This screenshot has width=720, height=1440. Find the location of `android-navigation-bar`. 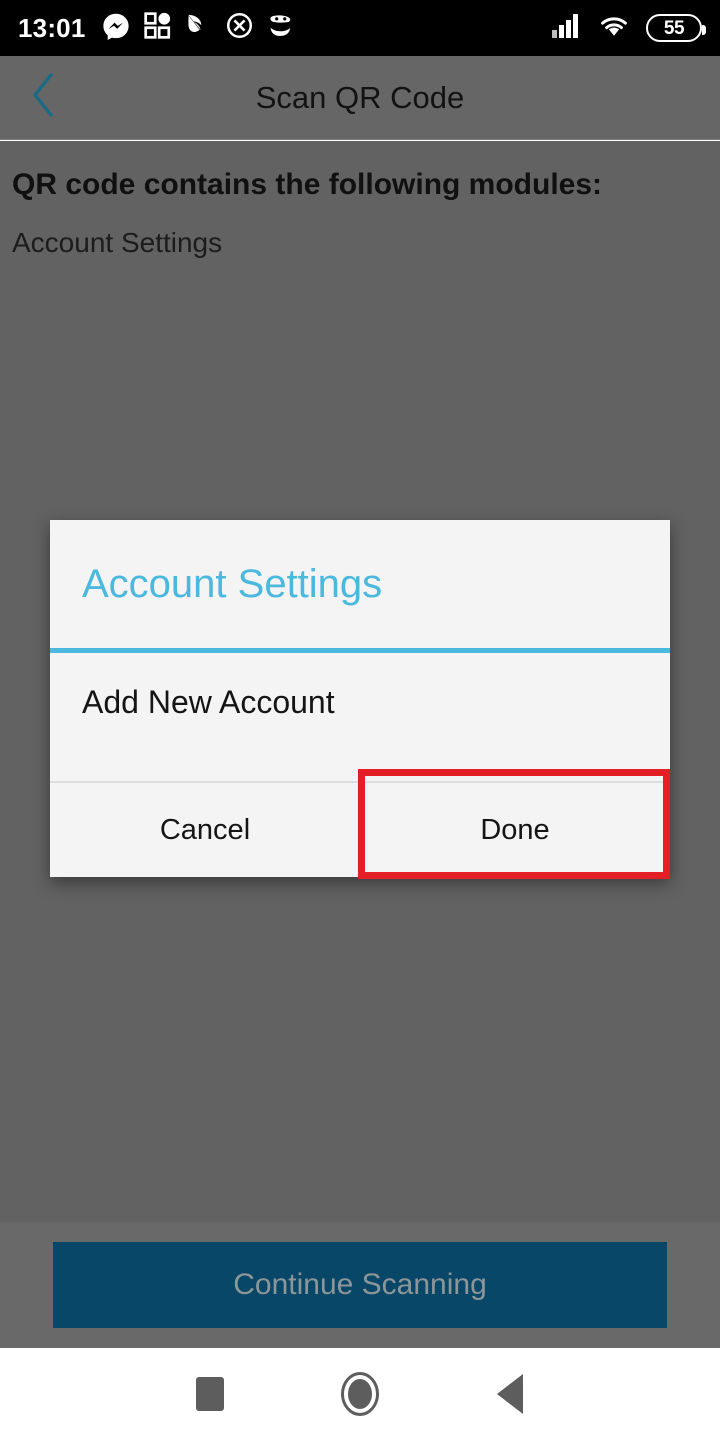

android-navigation-bar is located at coordinates (360, 1394).